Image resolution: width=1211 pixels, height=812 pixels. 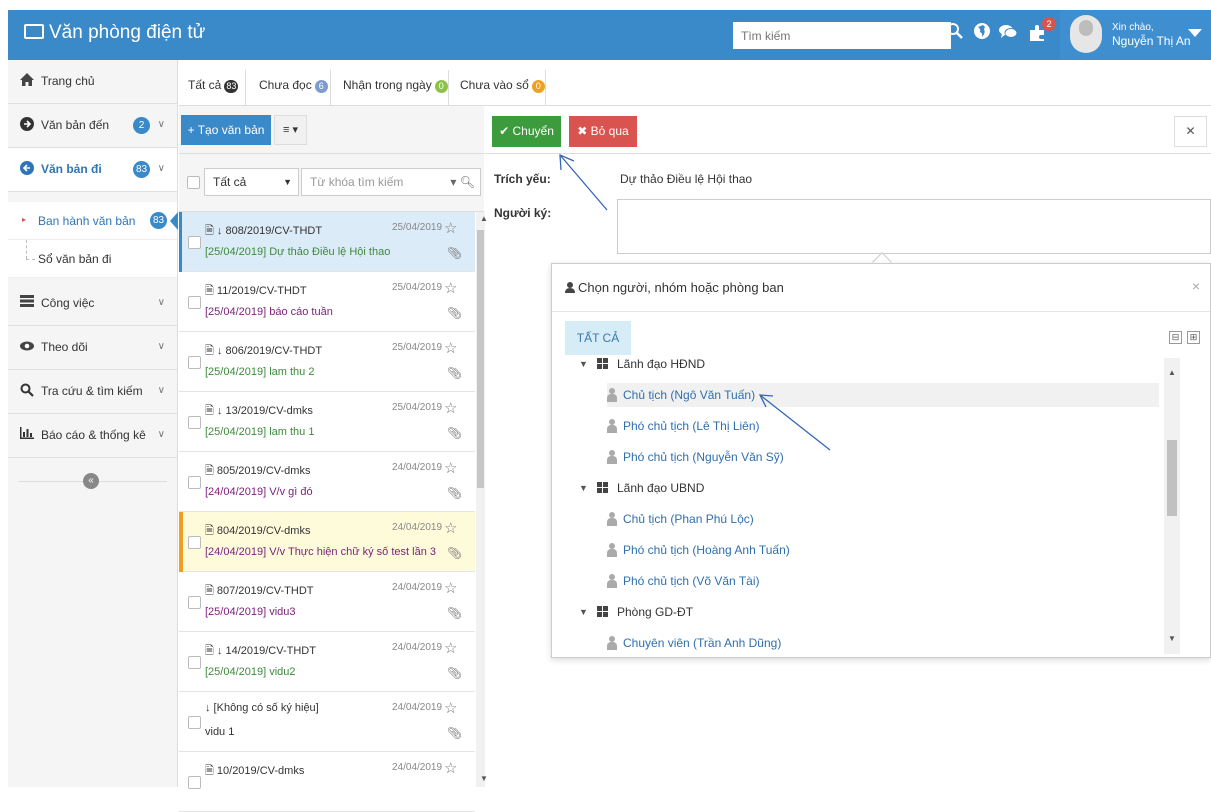 I want to click on expand-icon: ✕, so click(x=1190, y=131).